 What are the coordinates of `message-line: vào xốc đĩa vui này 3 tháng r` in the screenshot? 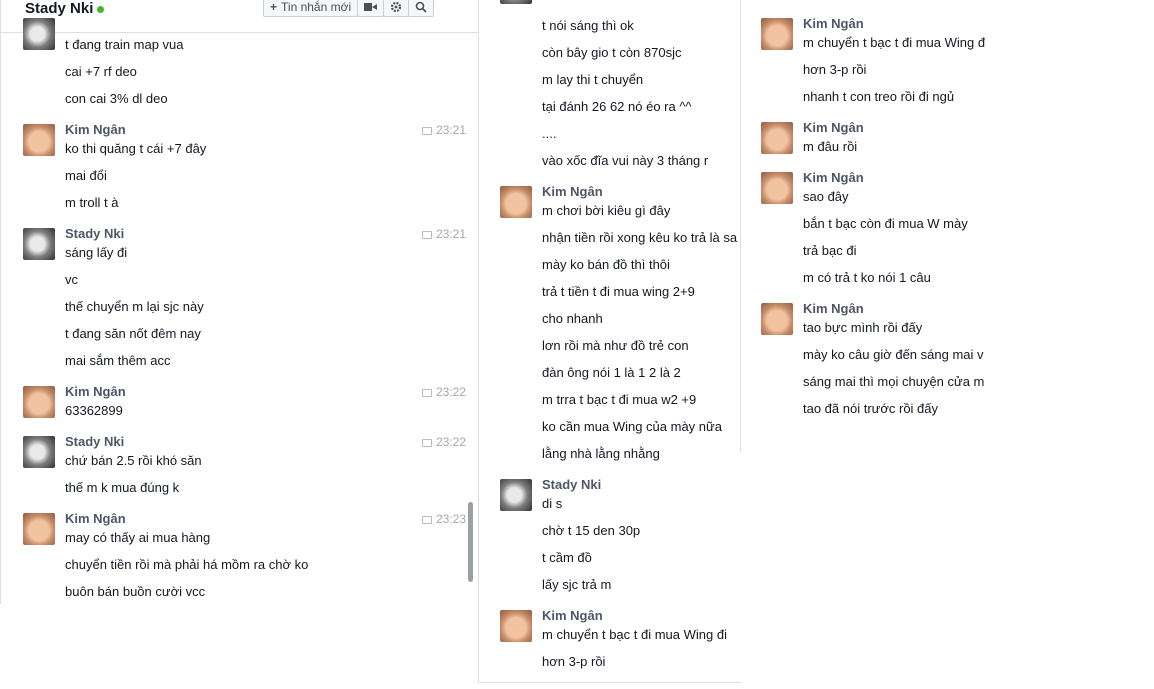 It's located at (625, 160).